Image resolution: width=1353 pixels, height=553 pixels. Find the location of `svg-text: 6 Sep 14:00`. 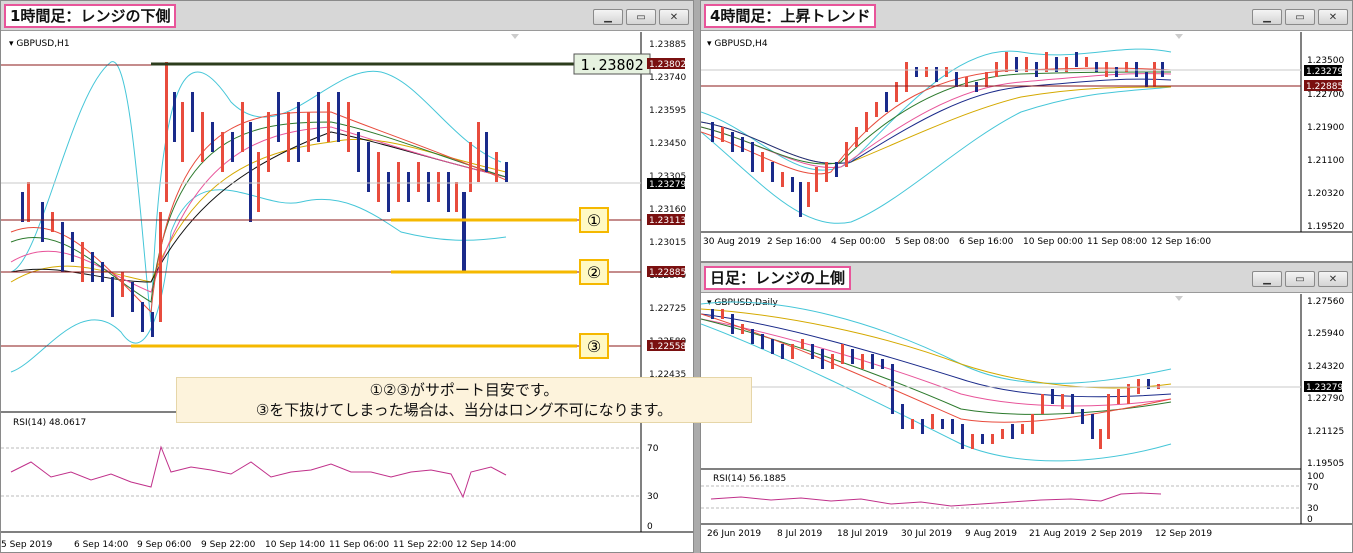

svg-text: 6 Sep 14:00 is located at coordinates (101, 545).